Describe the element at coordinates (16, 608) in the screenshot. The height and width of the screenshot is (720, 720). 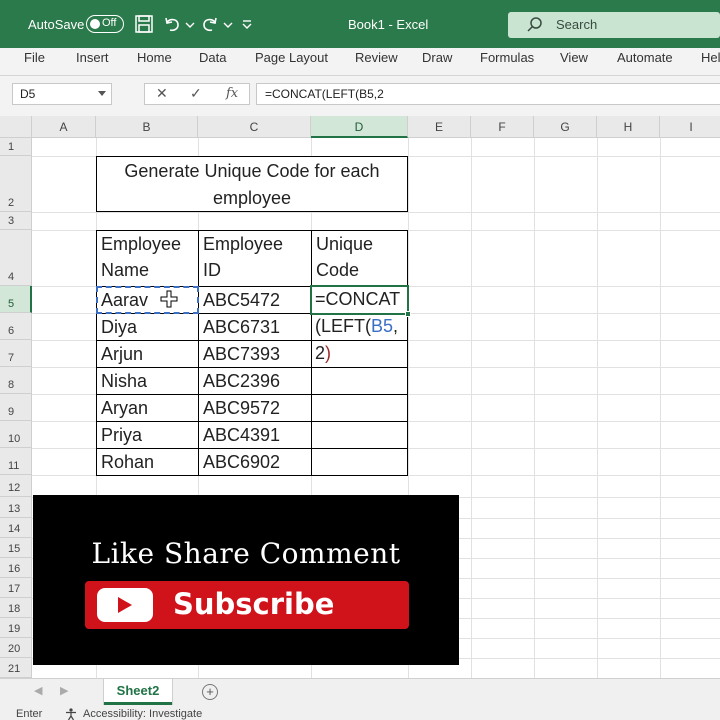
I see `row-header: 18` at that location.